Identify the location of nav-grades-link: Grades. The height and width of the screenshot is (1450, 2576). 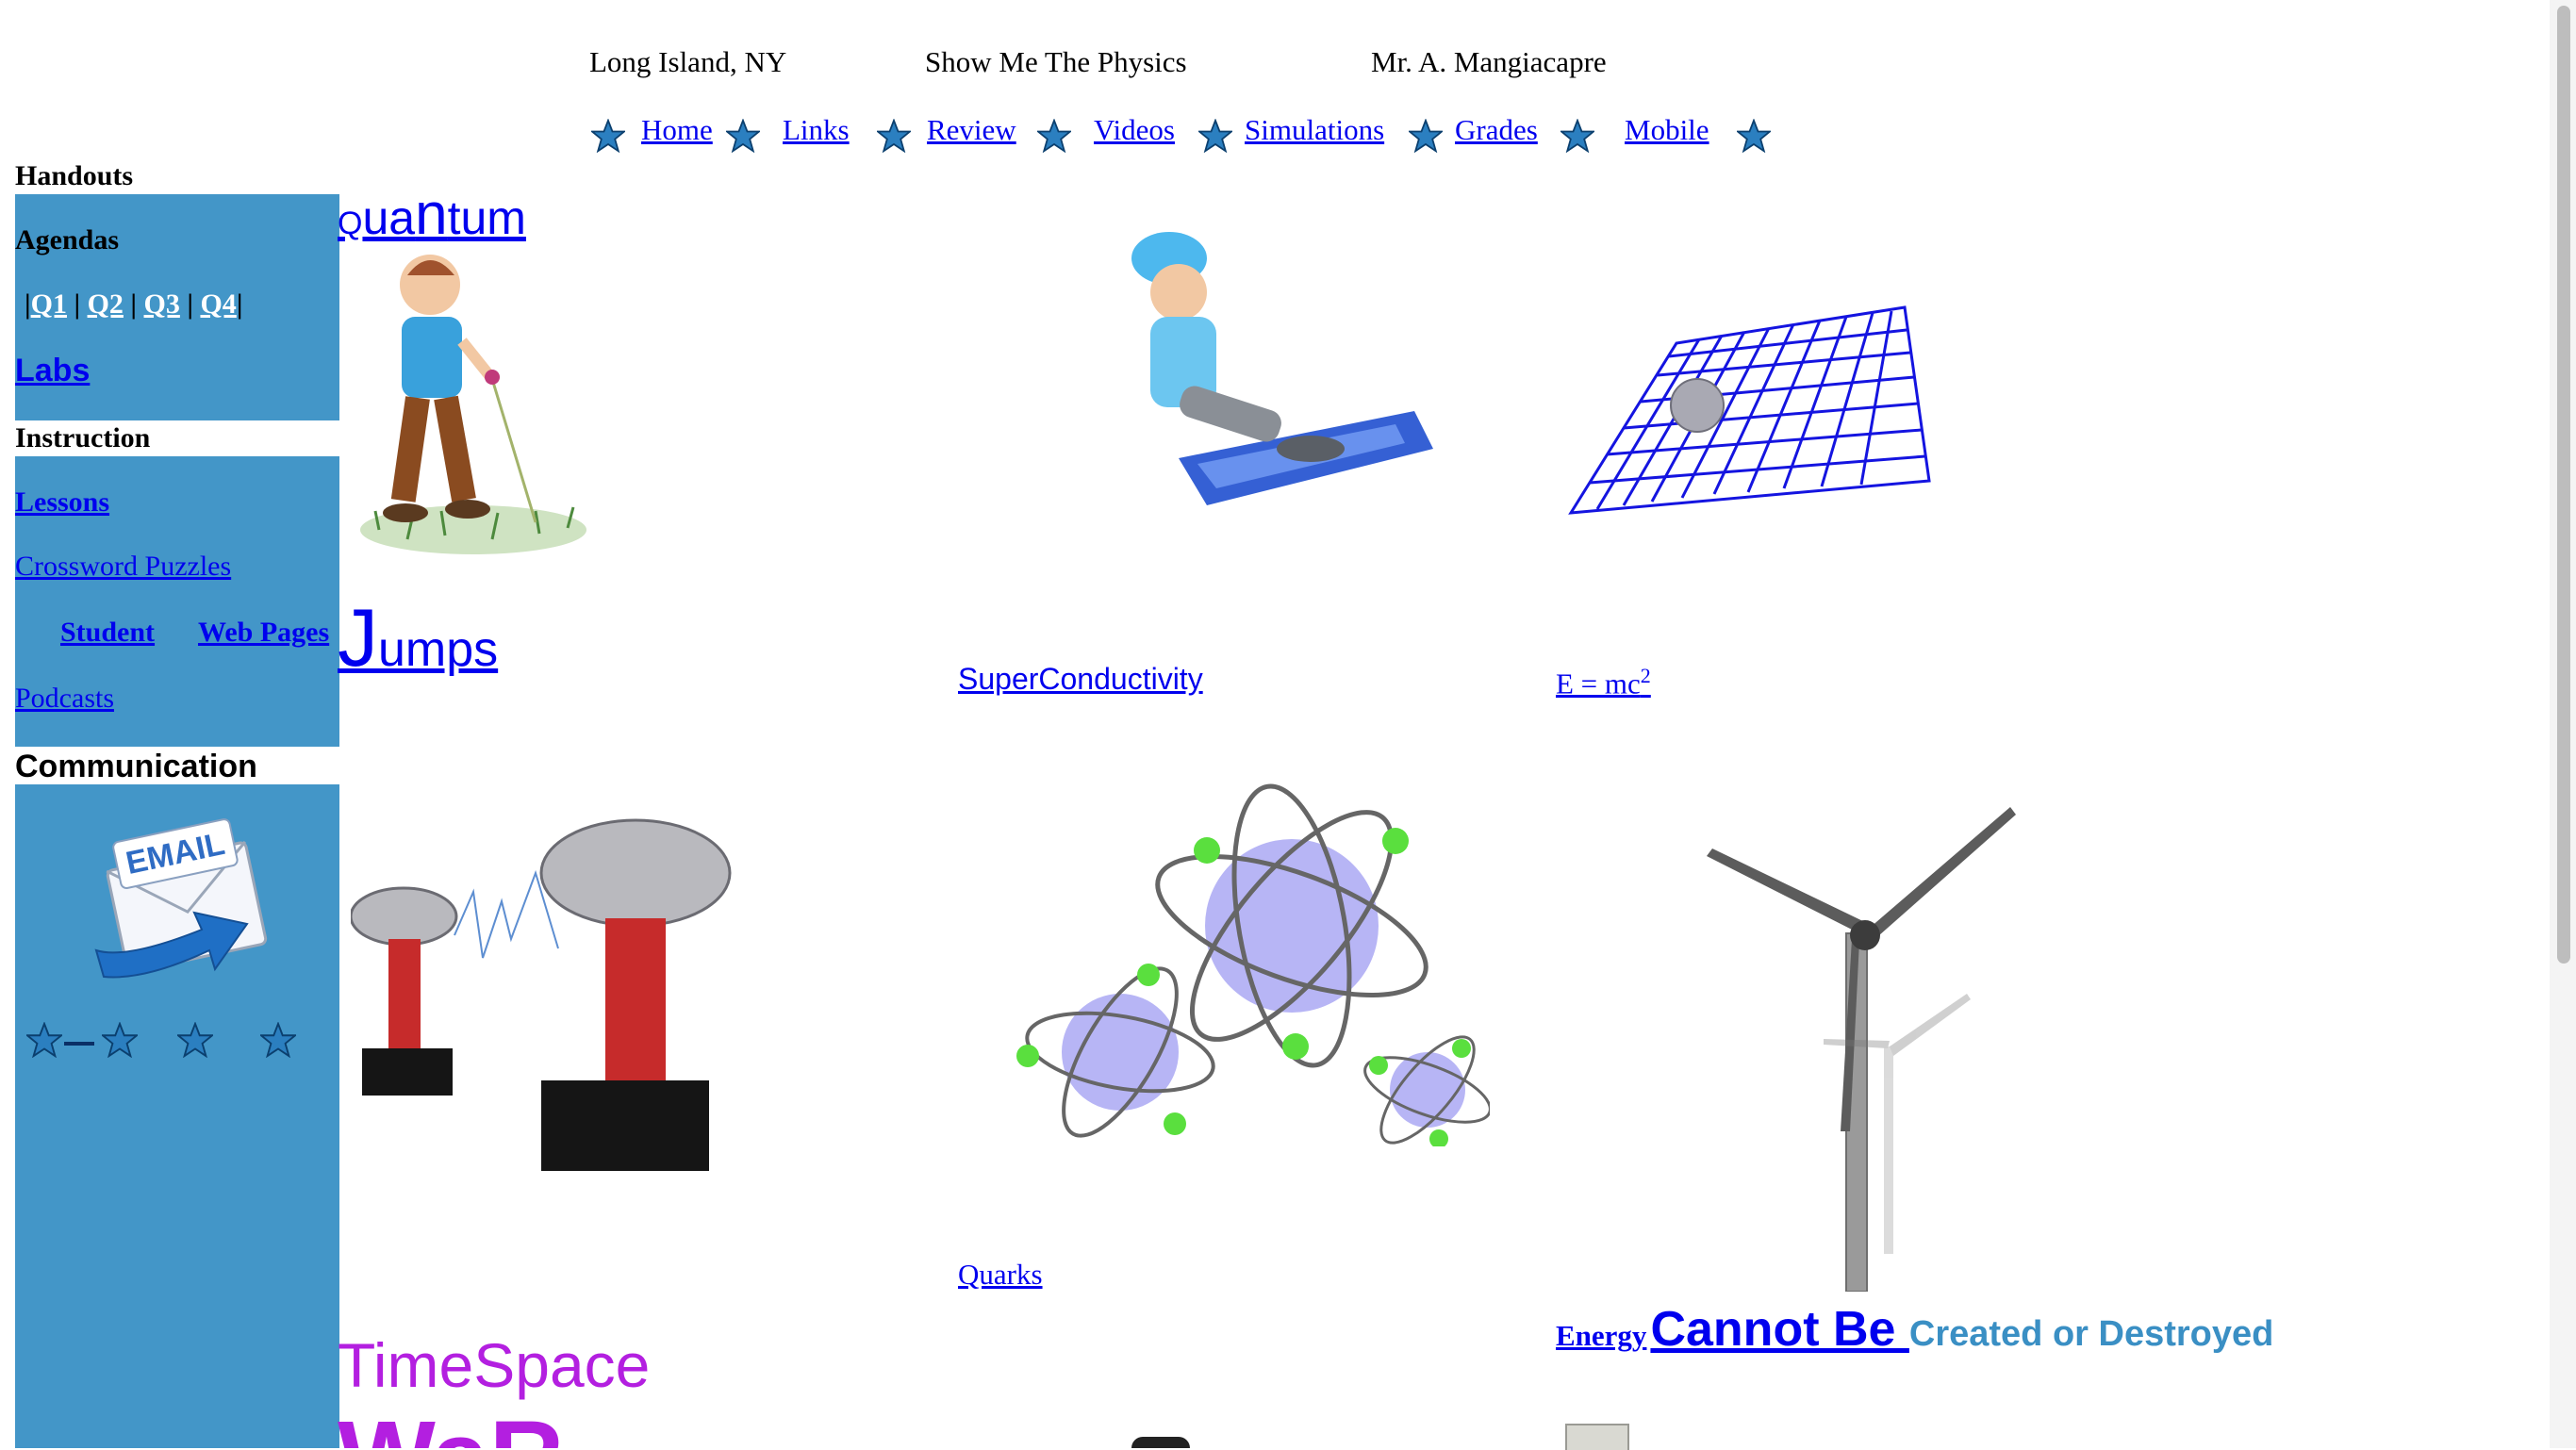
(1496, 130).